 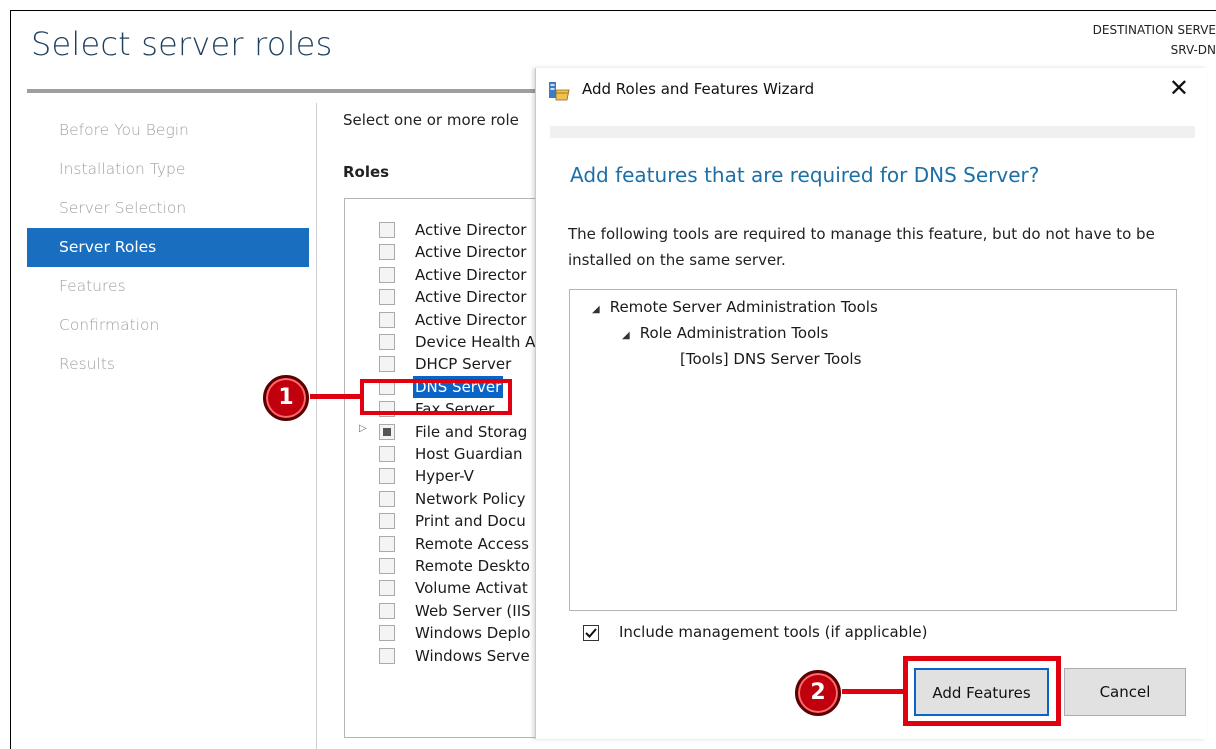 I want to click on close-icon: ✕, so click(x=1179, y=88).